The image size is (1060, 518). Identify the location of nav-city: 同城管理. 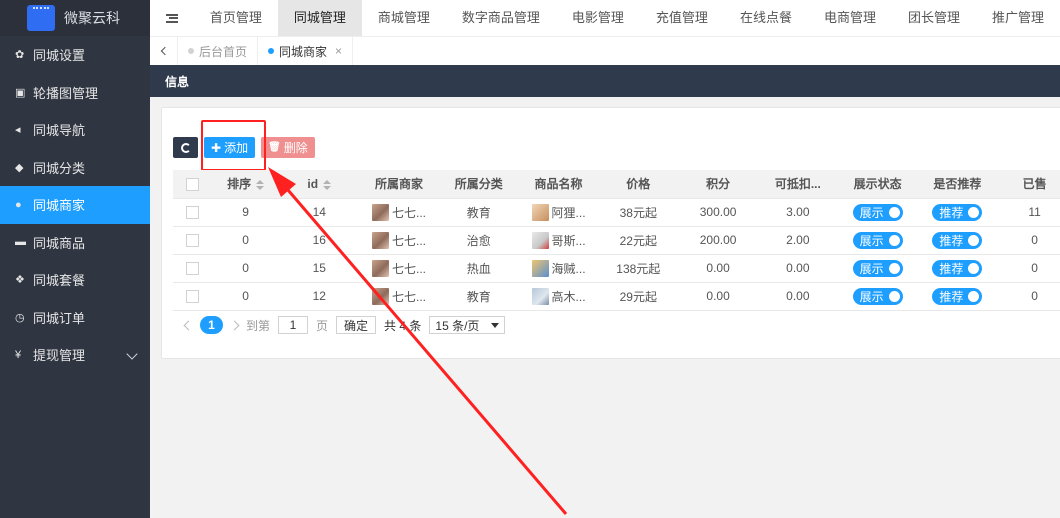
(319, 18).